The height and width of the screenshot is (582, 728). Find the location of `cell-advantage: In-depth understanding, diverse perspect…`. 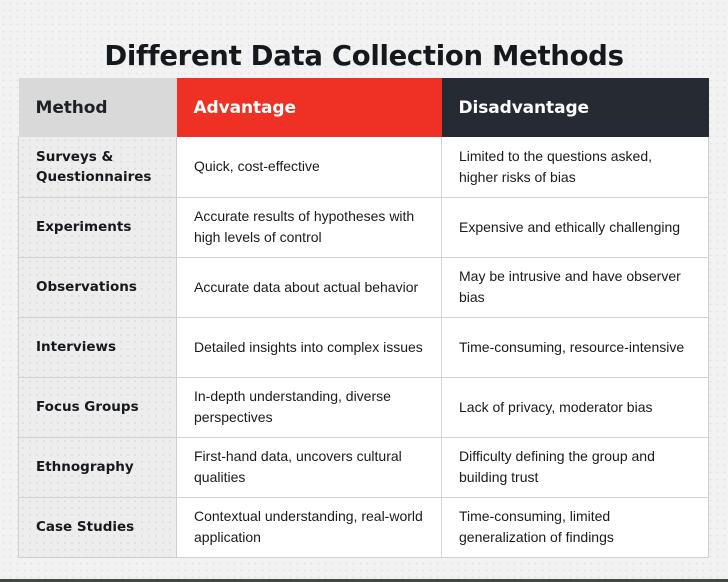

cell-advantage: In-depth understanding, diverse perspect… is located at coordinates (309, 407).